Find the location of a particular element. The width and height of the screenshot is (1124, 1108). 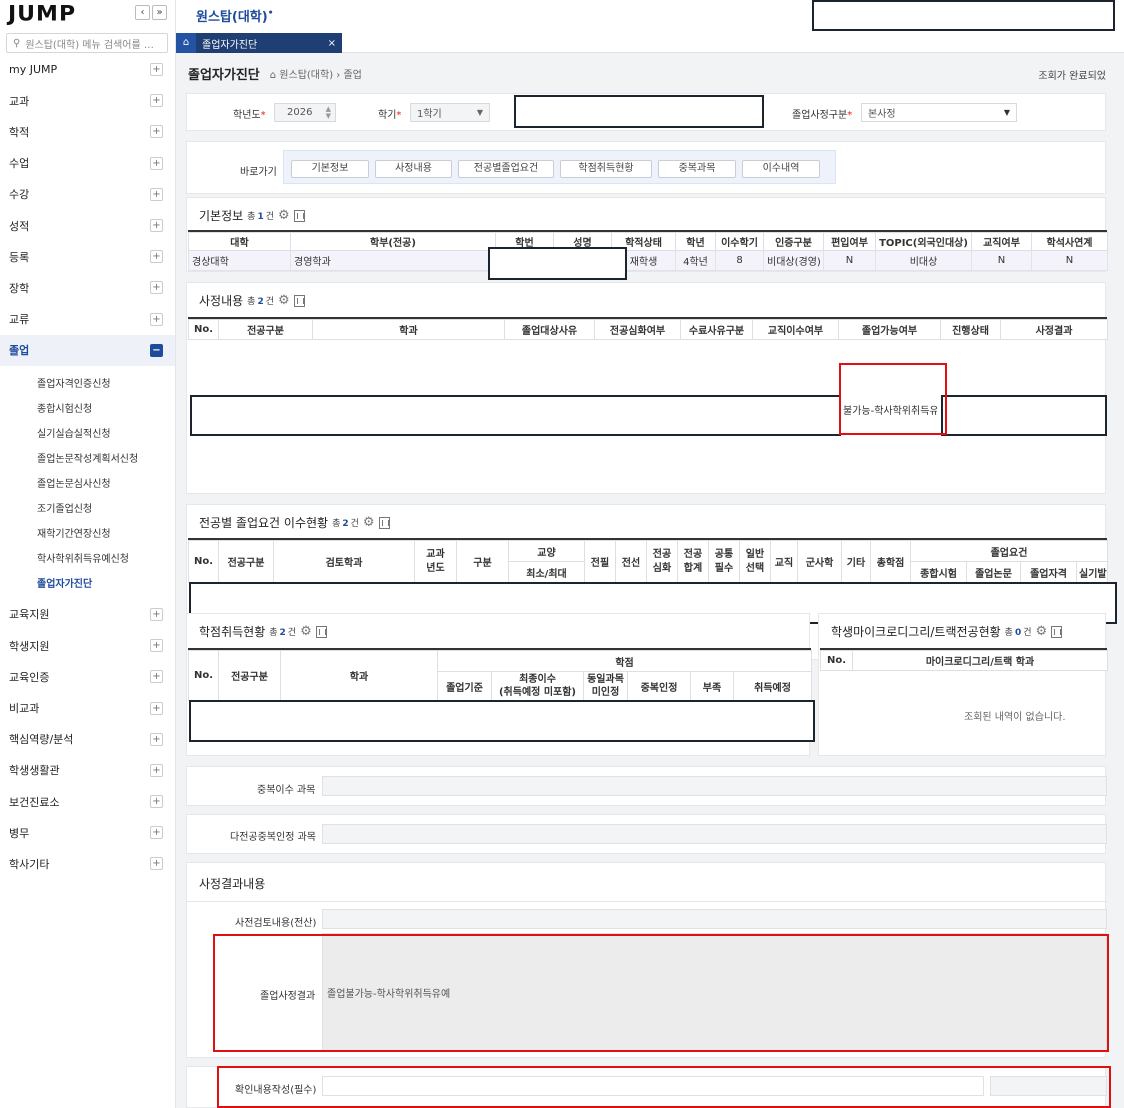

column-header: 최소/최대 is located at coordinates (546, 572).